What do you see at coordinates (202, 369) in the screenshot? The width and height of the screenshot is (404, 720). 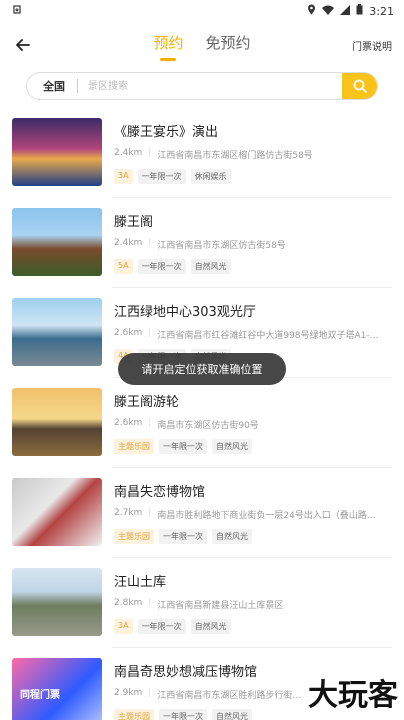 I see `location-toast: 请开启定位获取准确位置` at bounding box center [202, 369].